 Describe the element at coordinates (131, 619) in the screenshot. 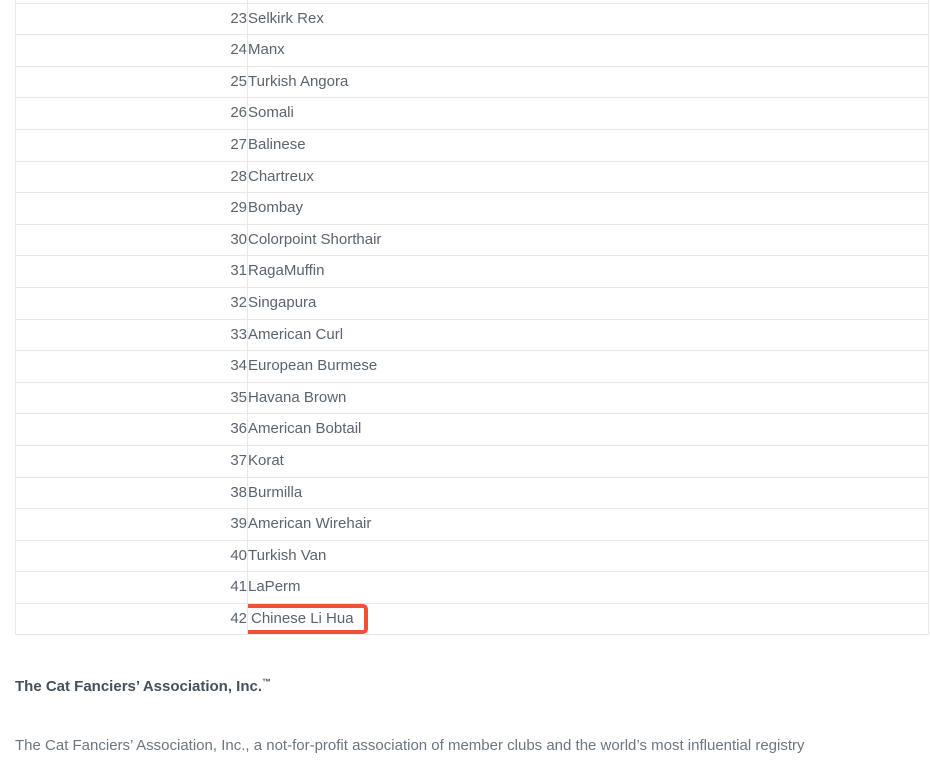

I see `breed-rank-cell: 42` at that location.